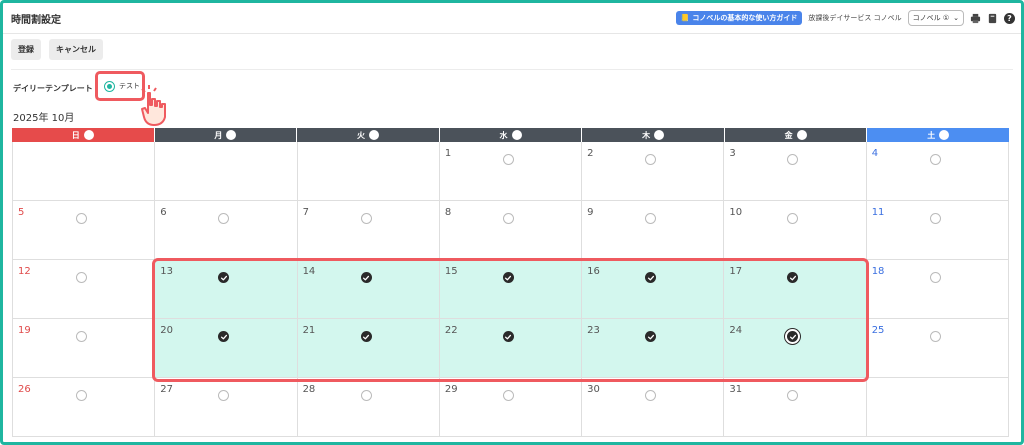  Describe the element at coordinates (795, 230) in the screenshot. I see `calendar-day-cell: 10` at that location.